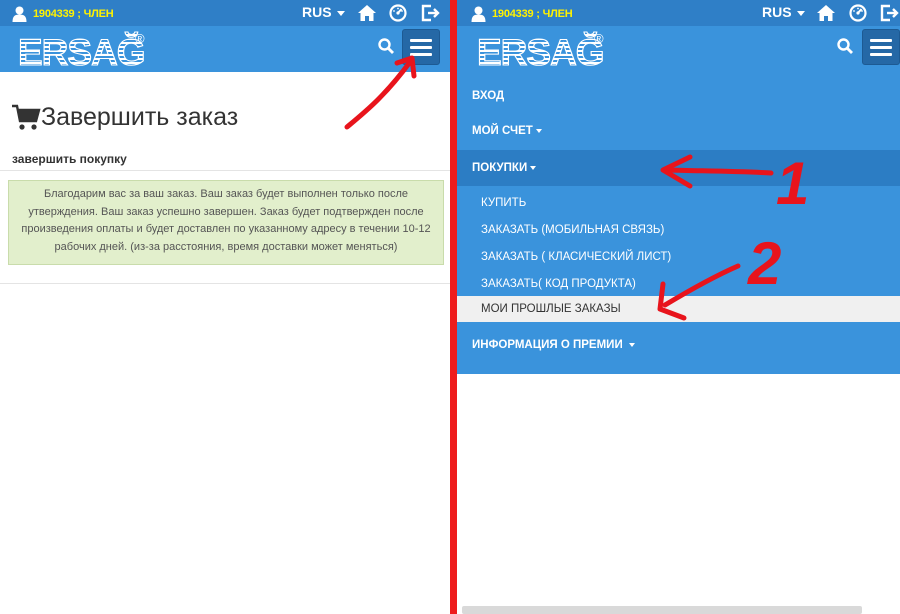 The image size is (900, 614). I want to click on nav-subitem-label: ЗАКАЗАТЬ (МОБИЛЬНАЯ СВЯЗЬ), so click(573, 229).